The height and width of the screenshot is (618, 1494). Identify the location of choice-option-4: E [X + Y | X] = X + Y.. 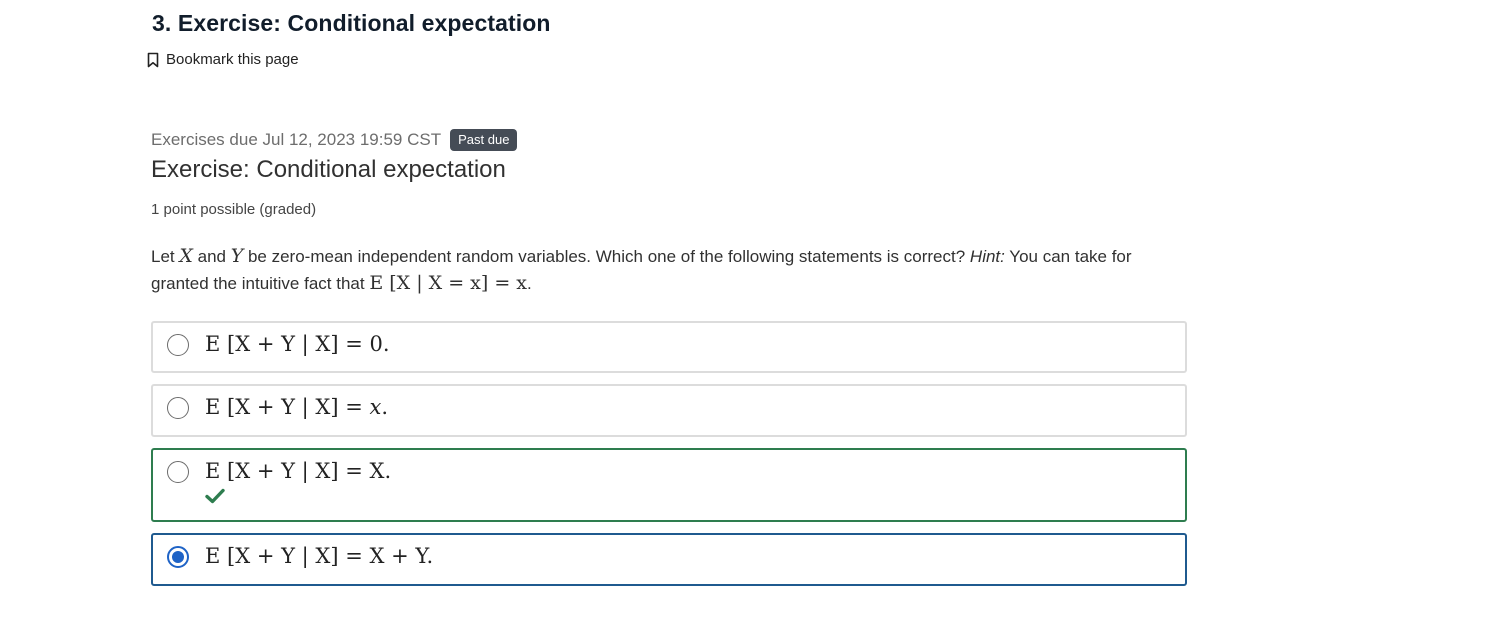
(669, 559).